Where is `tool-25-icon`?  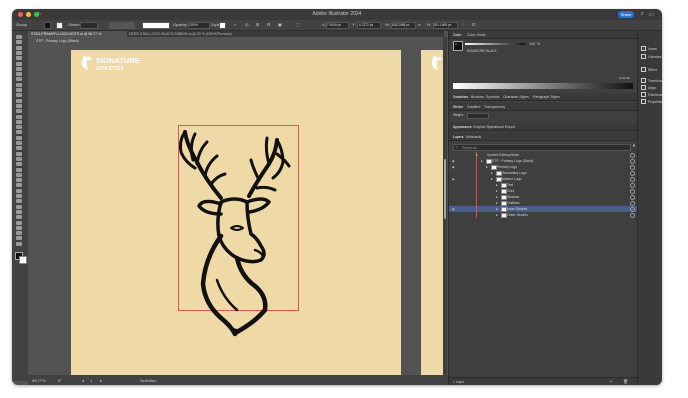
tool-25-icon is located at coordinates (19, 164).